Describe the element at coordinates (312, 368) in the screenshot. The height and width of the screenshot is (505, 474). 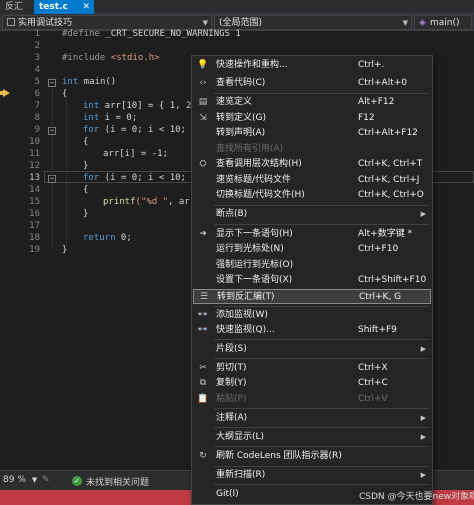
I see `menu-item-cut: ✂ 剪切(T) Ctrl+X` at that location.